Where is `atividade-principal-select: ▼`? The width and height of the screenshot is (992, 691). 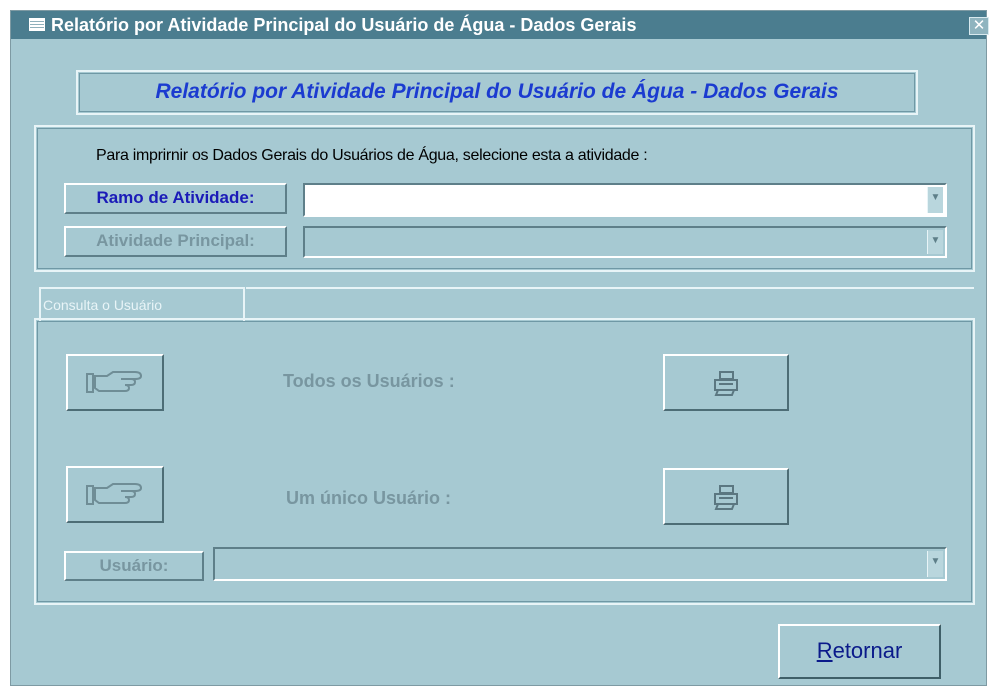 atividade-principal-select: ▼ is located at coordinates (625, 242).